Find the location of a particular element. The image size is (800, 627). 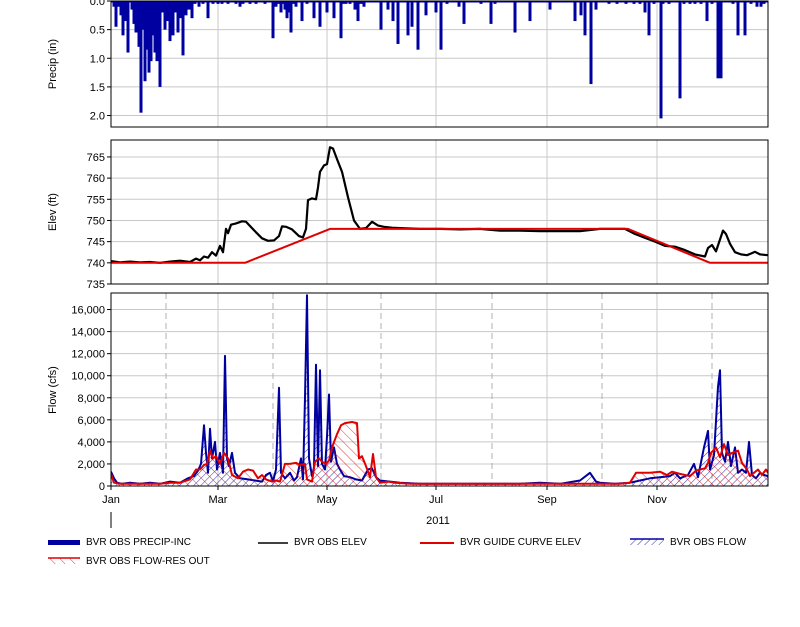

x-tick-label: Mar is located at coordinates (218, 500).